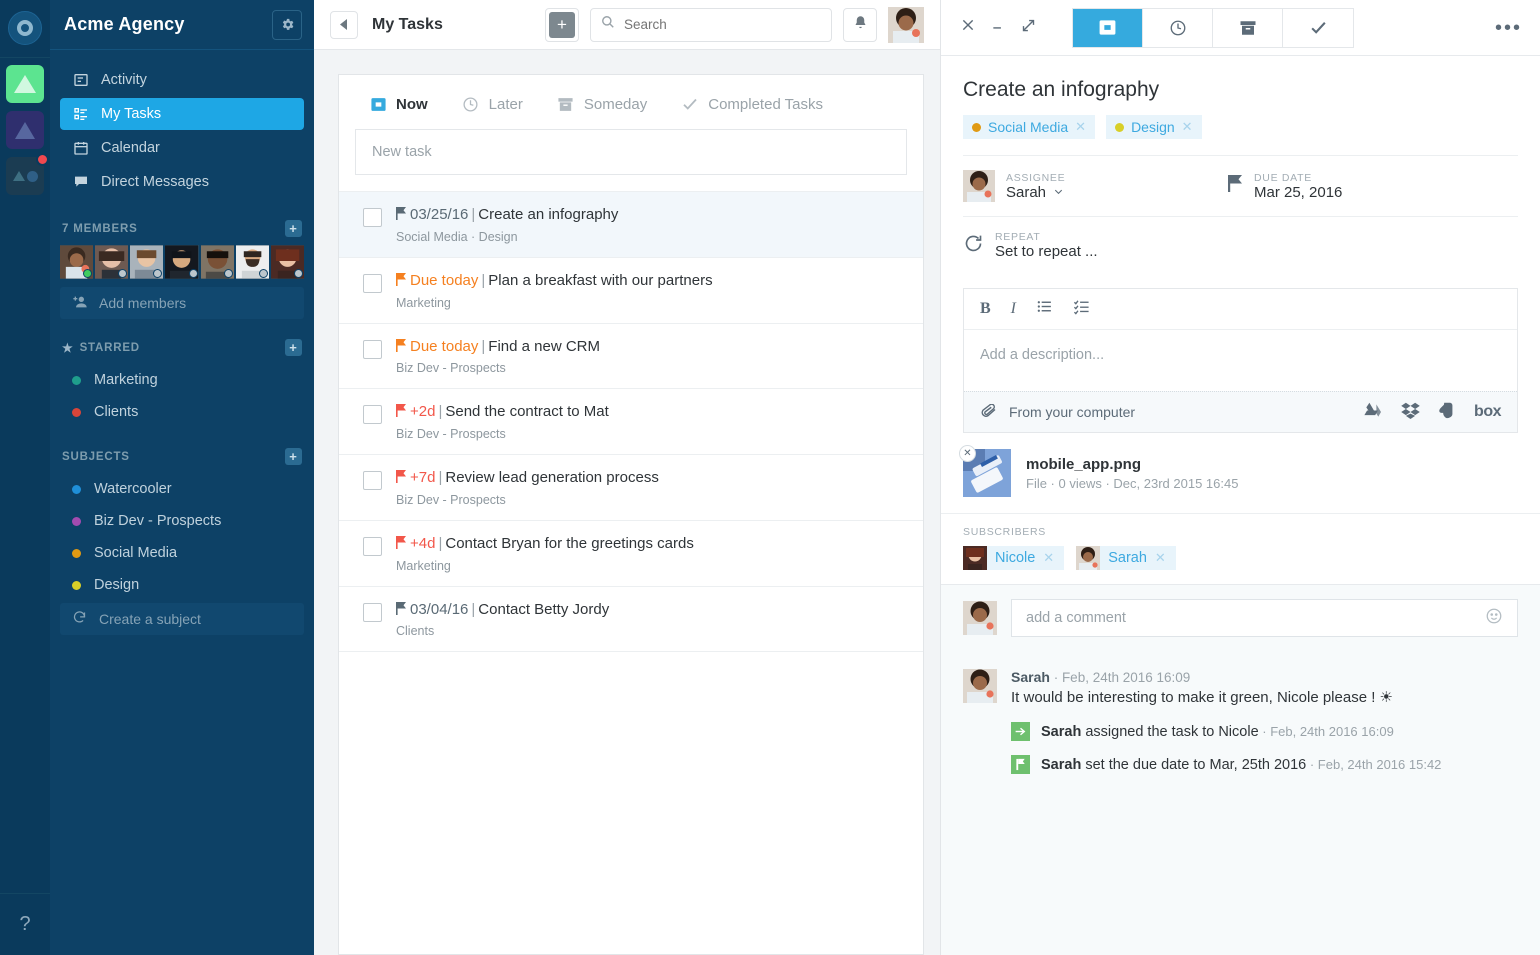 The width and height of the screenshot is (1540, 955). What do you see at coordinates (1494, 618) in the screenshot?
I see `emoji-icon` at bounding box center [1494, 618].